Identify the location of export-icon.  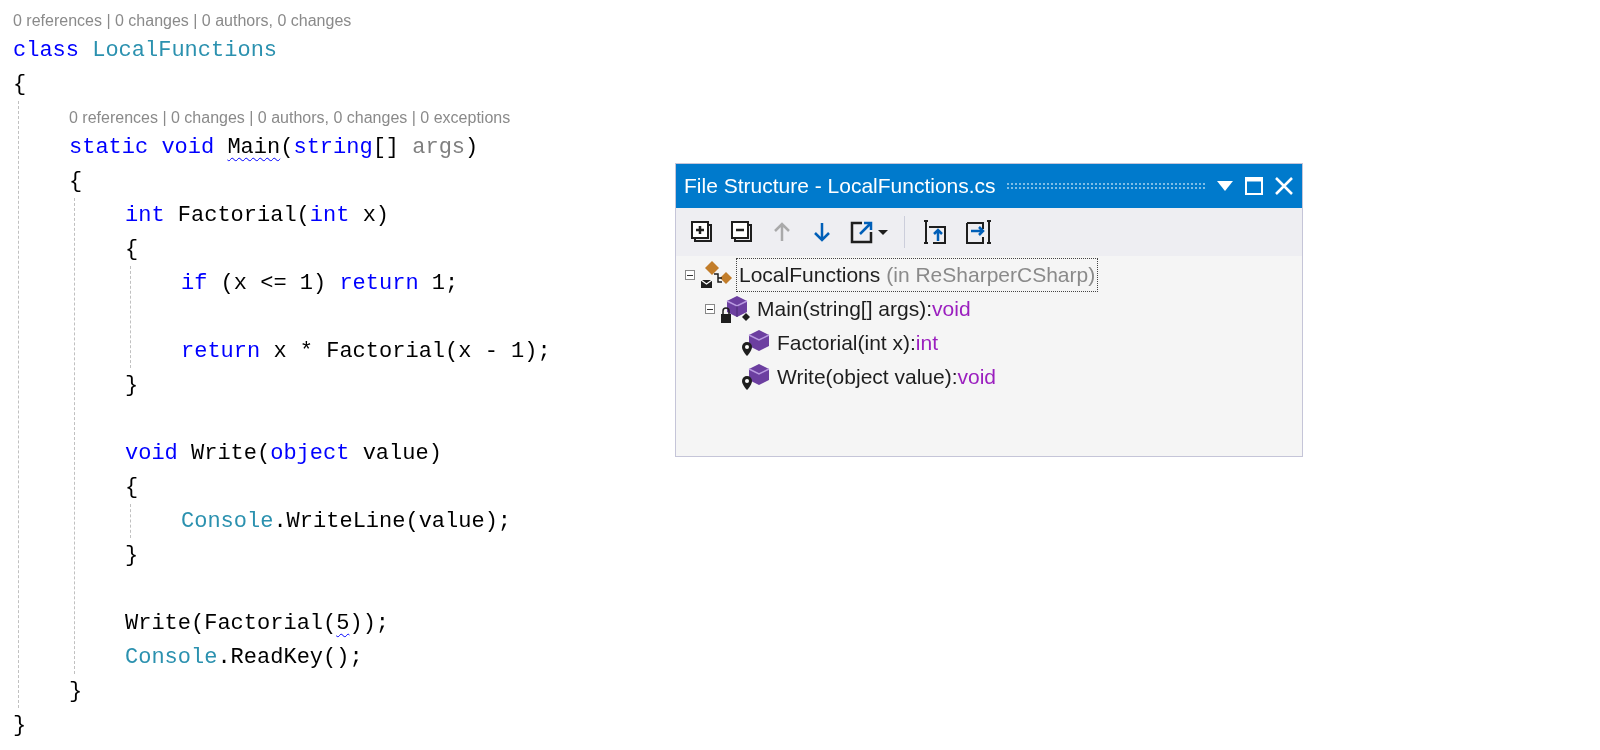
(870, 232).